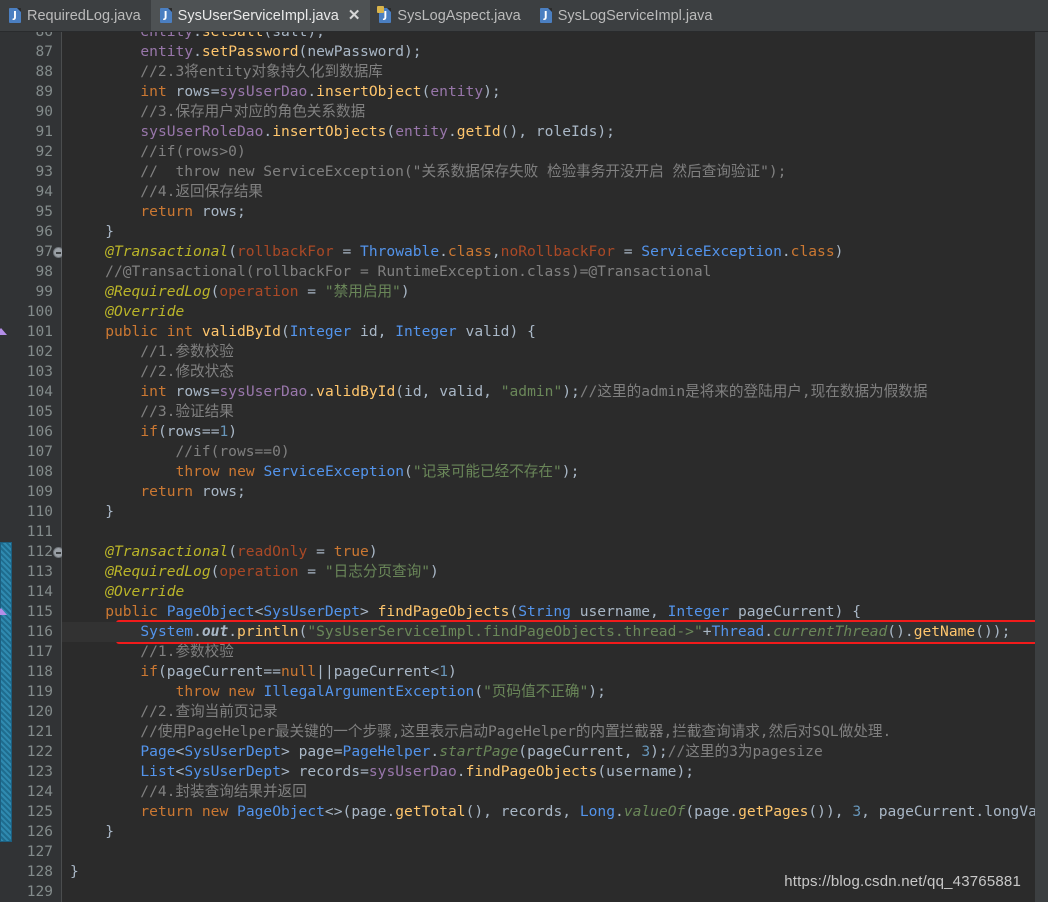 This screenshot has width=1048, height=902. Describe the element at coordinates (548, 52) in the screenshot. I see `code-line: entity.setPassword(newPassword);` at that location.